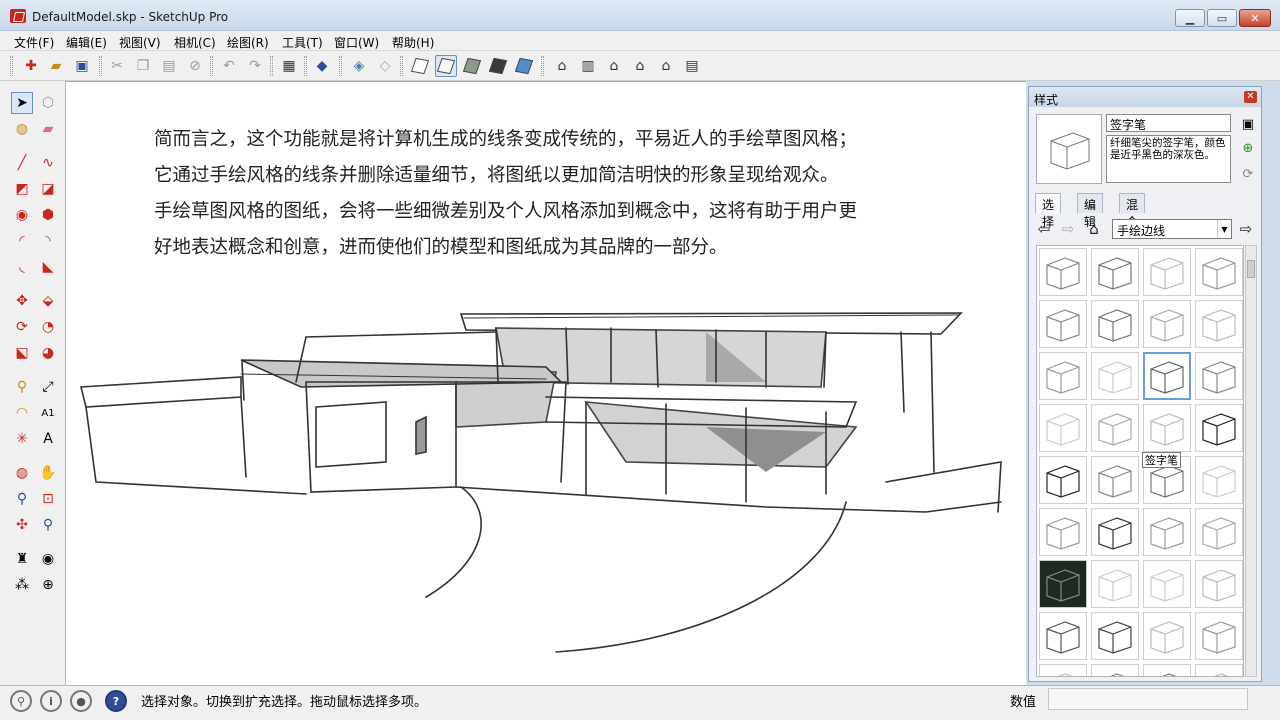  I want to click on position-camera-icon: ♜, so click(22, 559).